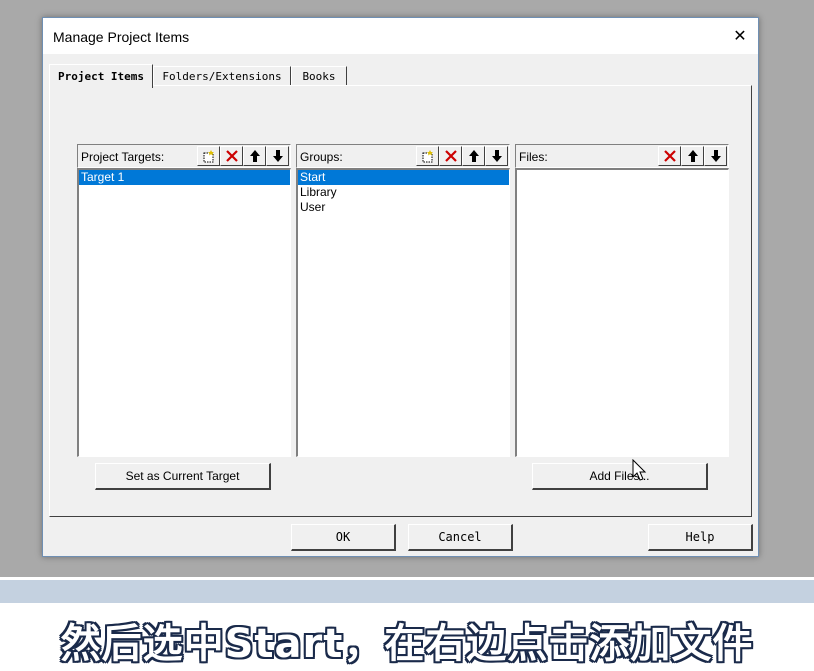 Image resolution: width=814 pixels, height=671 pixels. What do you see at coordinates (403, 207) in the screenshot?
I see `list-item: User` at bounding box center [403, 207].